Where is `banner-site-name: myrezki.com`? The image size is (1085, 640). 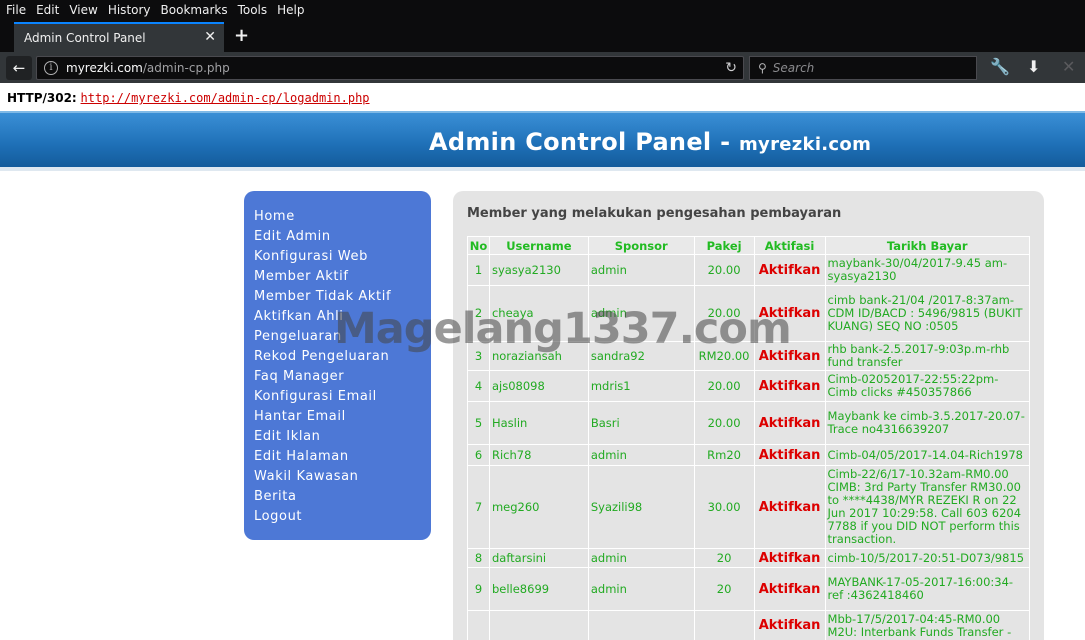
banner-site-name: myrezki.com is located at coordinates (805, 144).